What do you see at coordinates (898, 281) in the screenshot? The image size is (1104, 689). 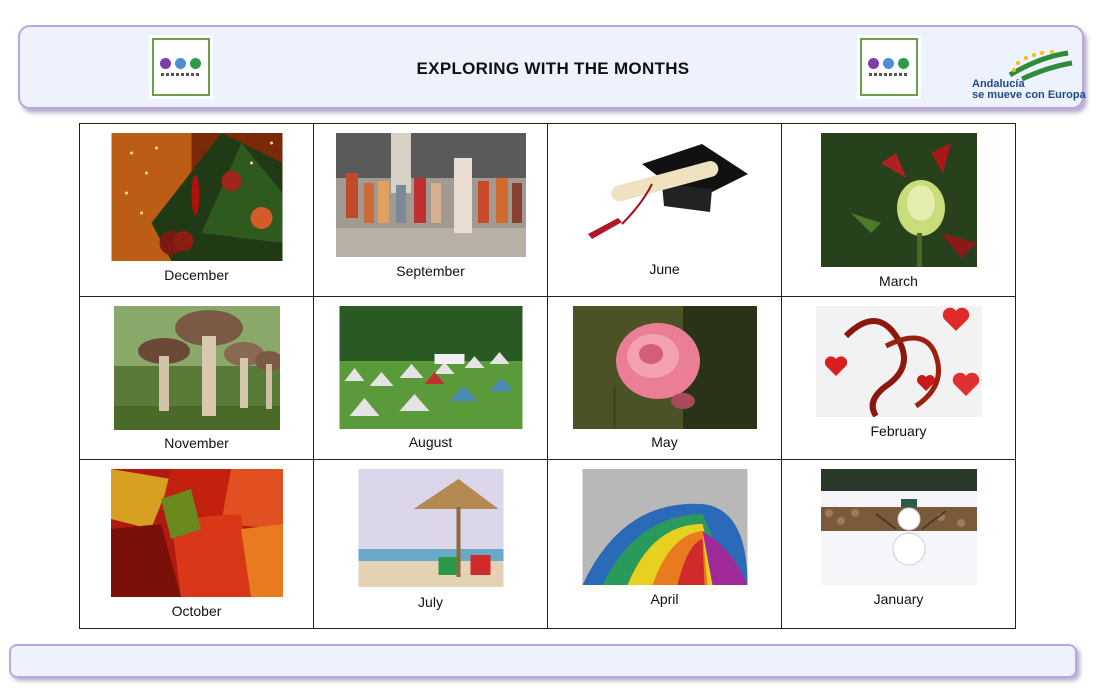 I see `month-label: March` at bounding box center [898, 281].